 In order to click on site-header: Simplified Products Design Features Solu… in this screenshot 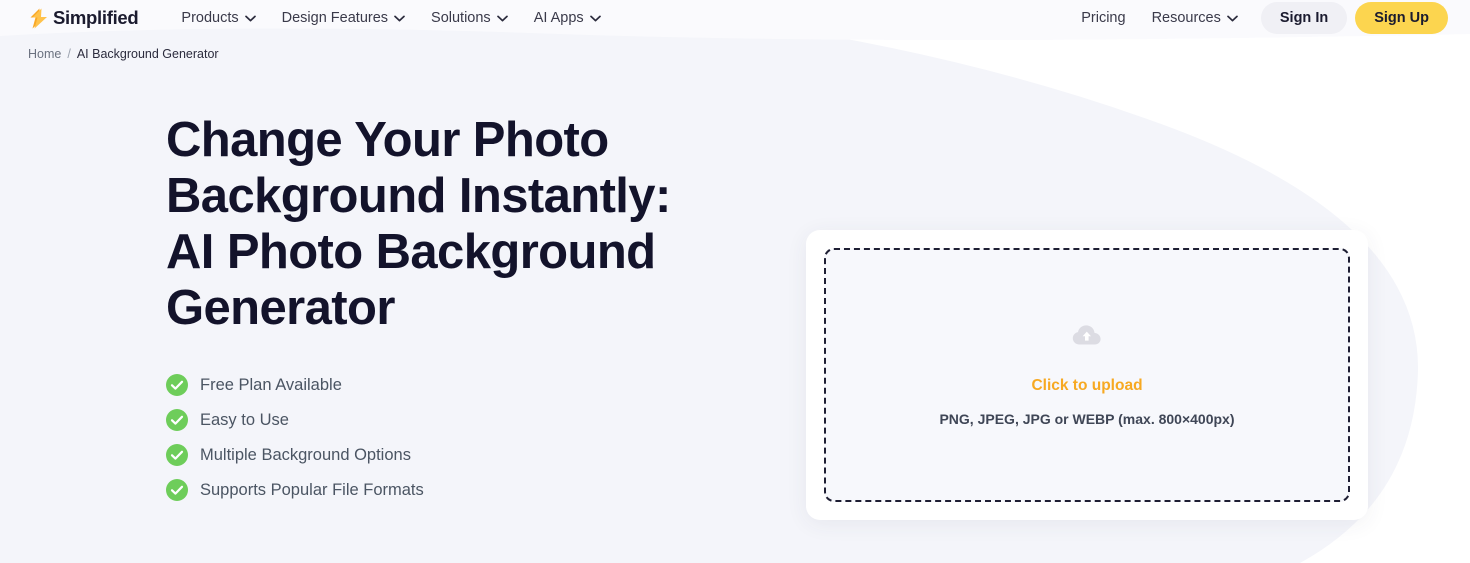, I will do `click(735, 18)`.